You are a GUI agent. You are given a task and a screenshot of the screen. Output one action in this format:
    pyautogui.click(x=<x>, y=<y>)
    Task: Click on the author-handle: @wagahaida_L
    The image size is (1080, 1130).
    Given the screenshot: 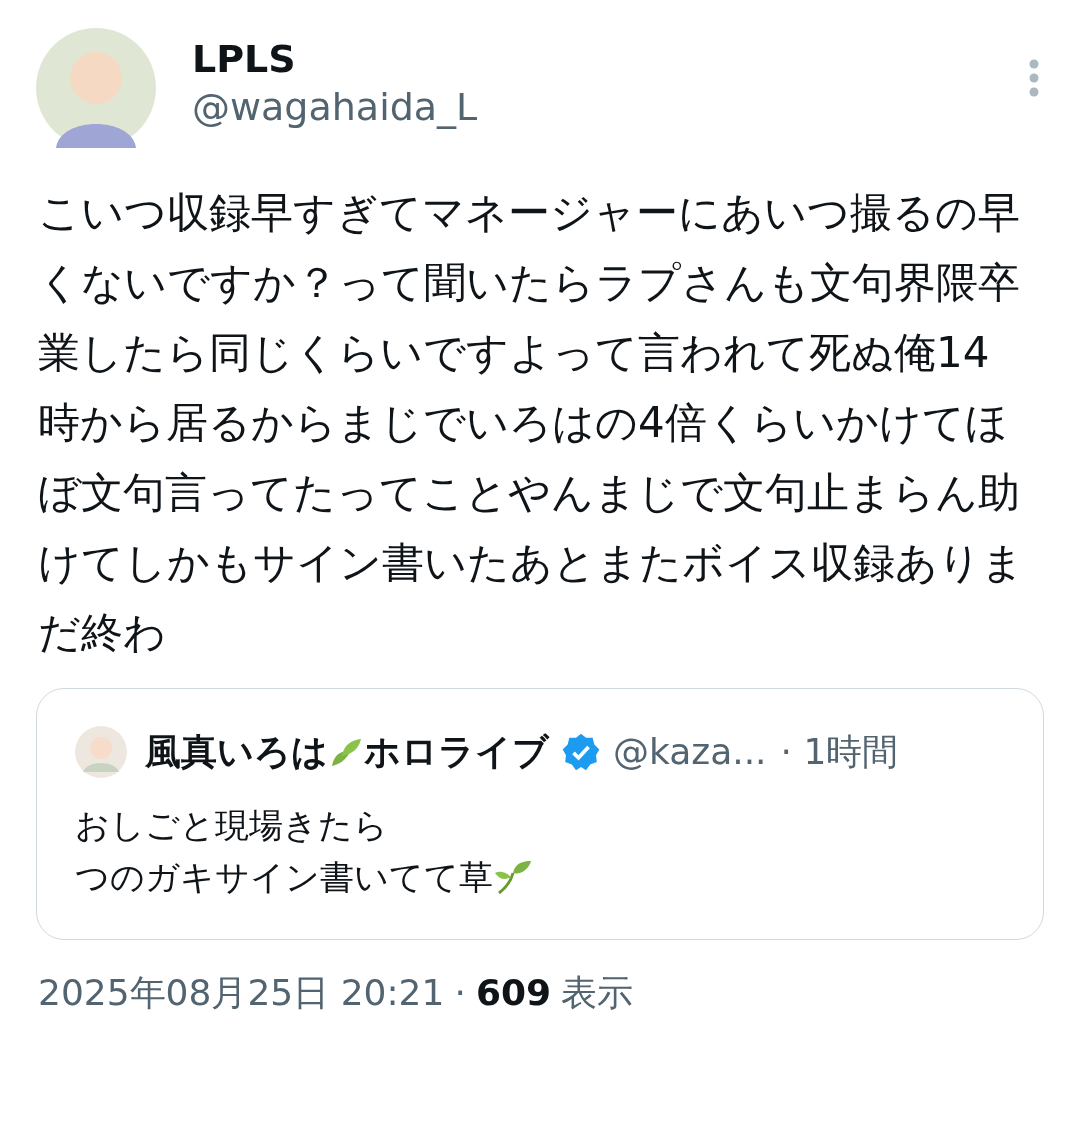 What is the action you would take?
    pyautogui.click(x=335, y=107)
    